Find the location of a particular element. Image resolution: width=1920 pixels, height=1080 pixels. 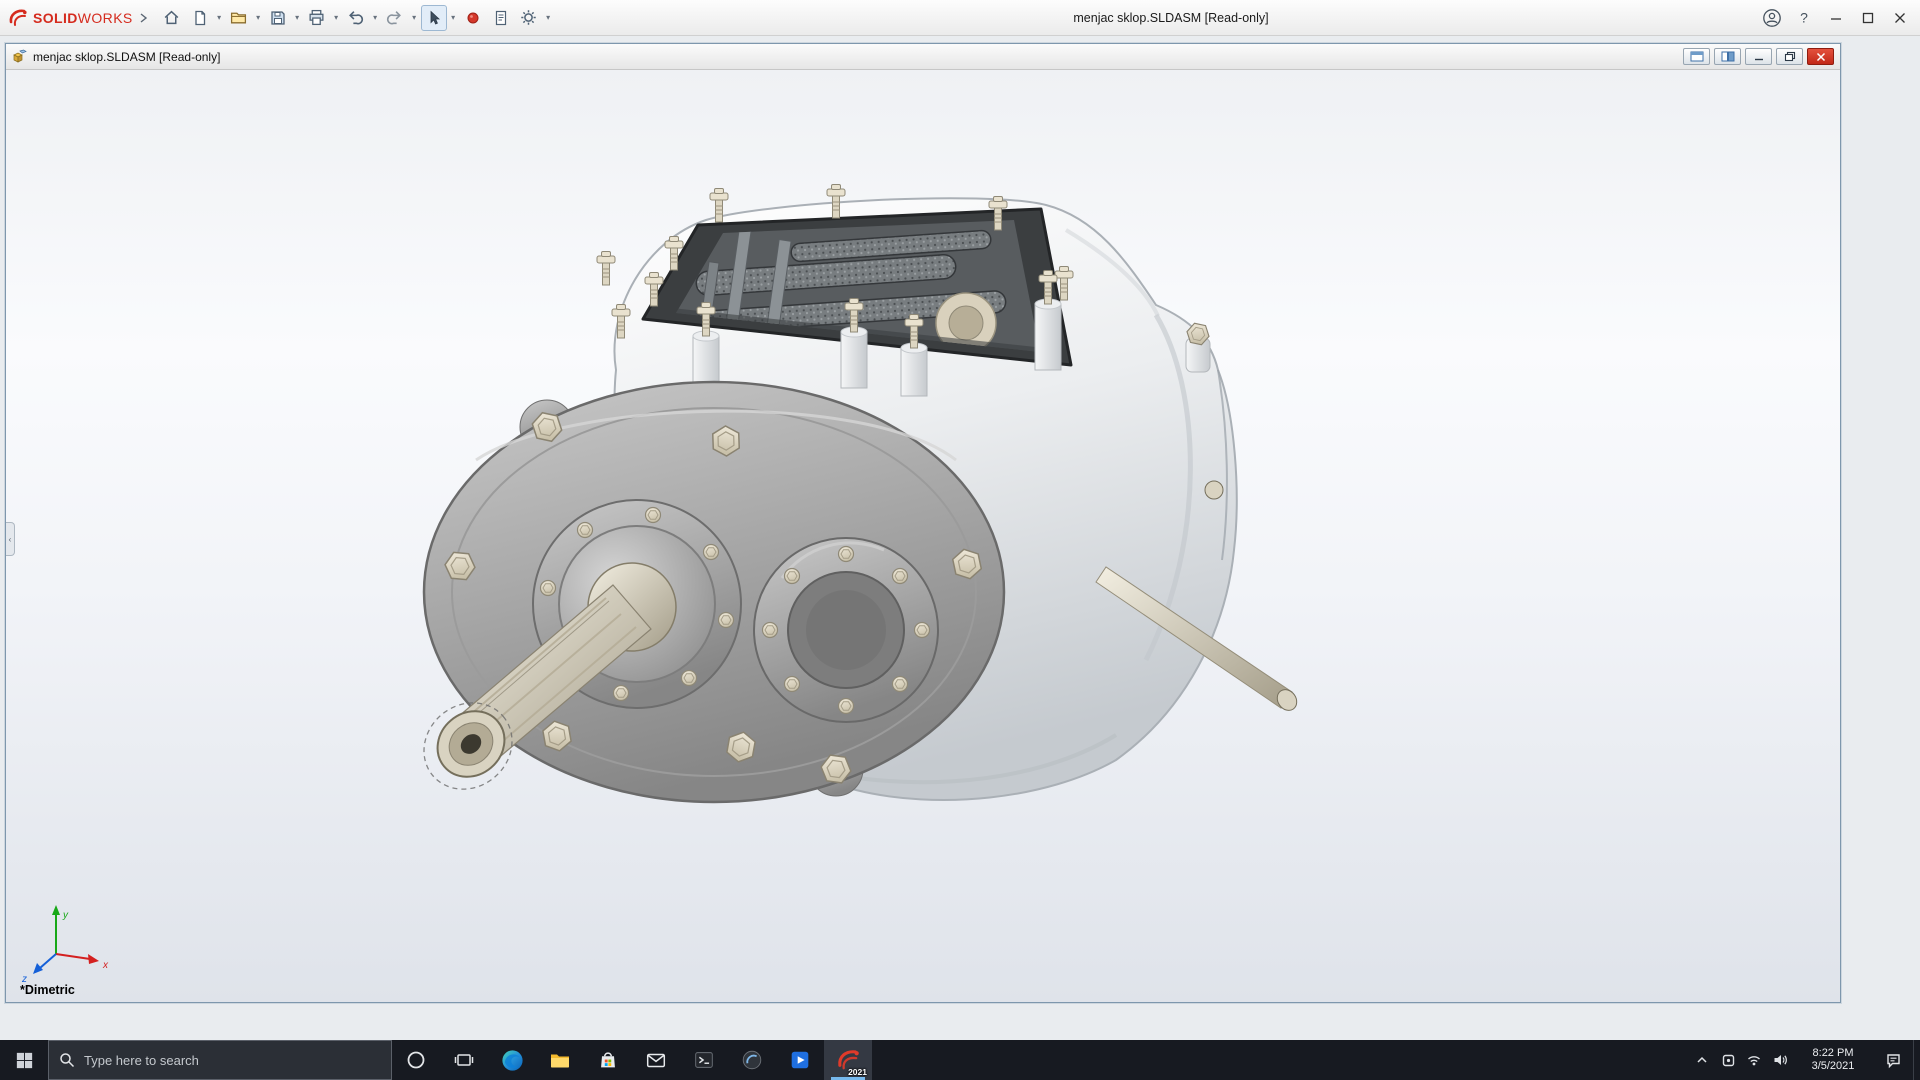

media-app-icon is located at coordinates (800, 1060).